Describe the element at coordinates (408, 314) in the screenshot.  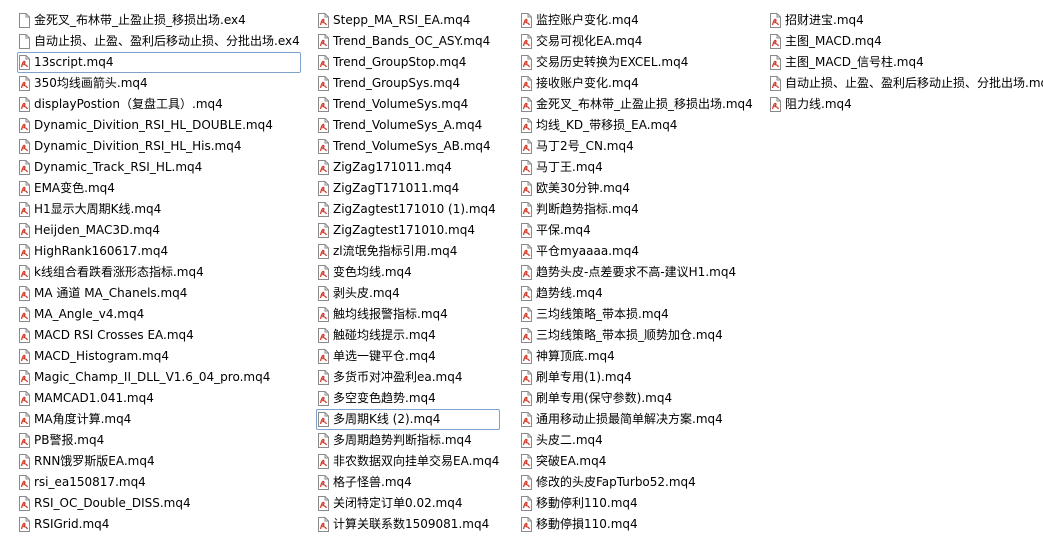
I see `file-item: 触均线报警指标.mq4` at that location.